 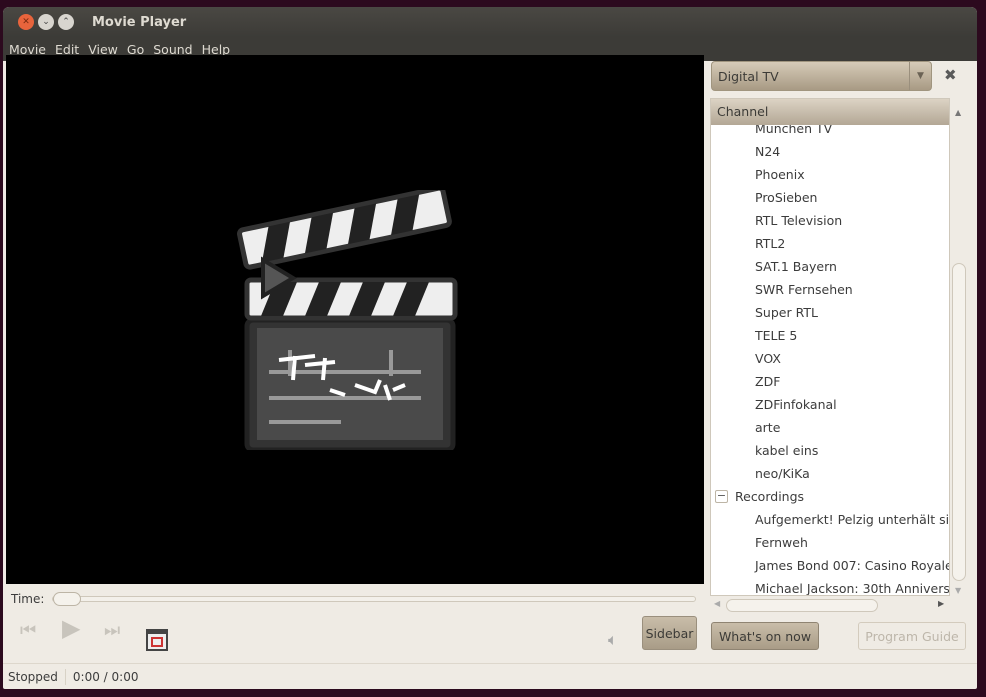 I want to click on recording-item: Michael Jackson: 30th Anniversar, so click(x=830, y=586).